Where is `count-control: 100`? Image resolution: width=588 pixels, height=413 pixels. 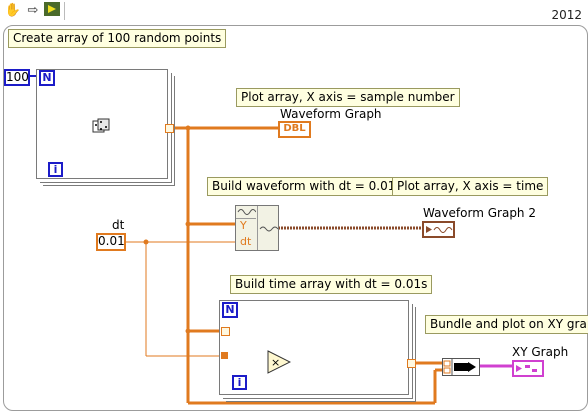
count-control: 100 is located at coordinates (17, 77).